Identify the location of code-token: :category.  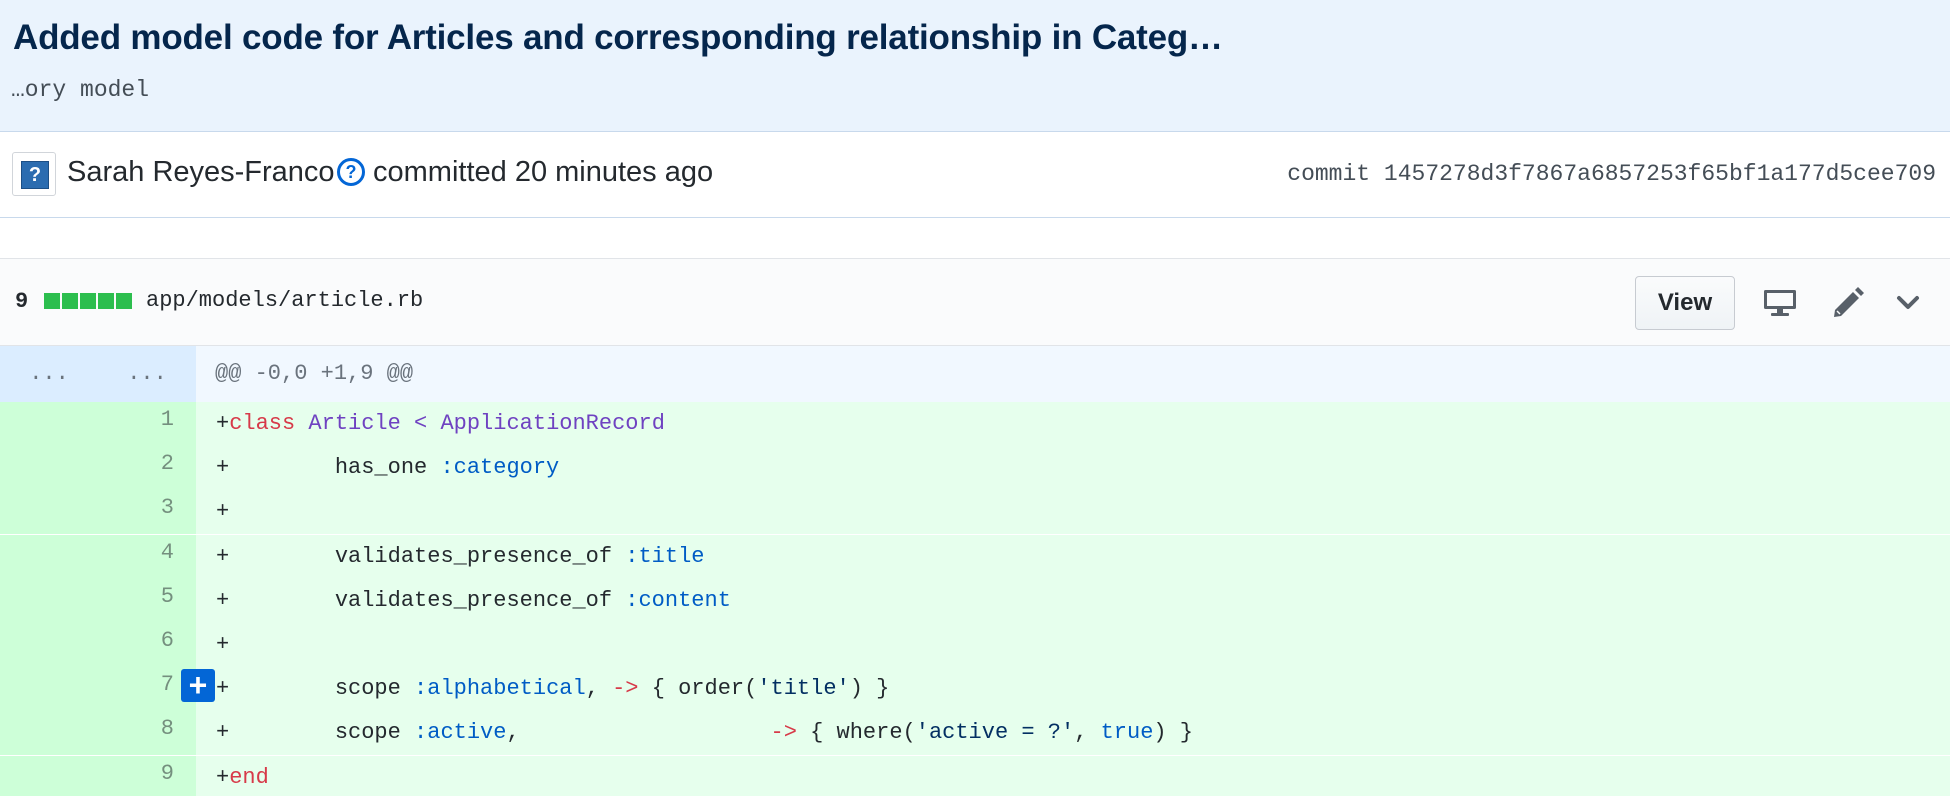
(500, 468).